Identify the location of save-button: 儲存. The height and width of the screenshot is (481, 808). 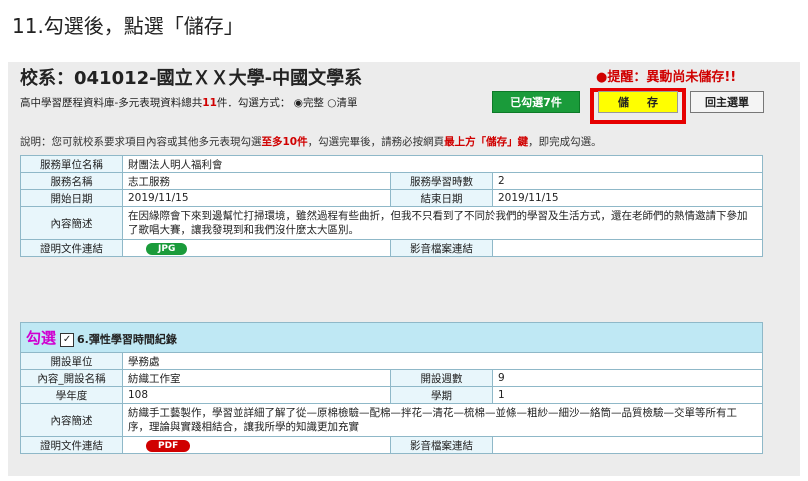
(638, 102).